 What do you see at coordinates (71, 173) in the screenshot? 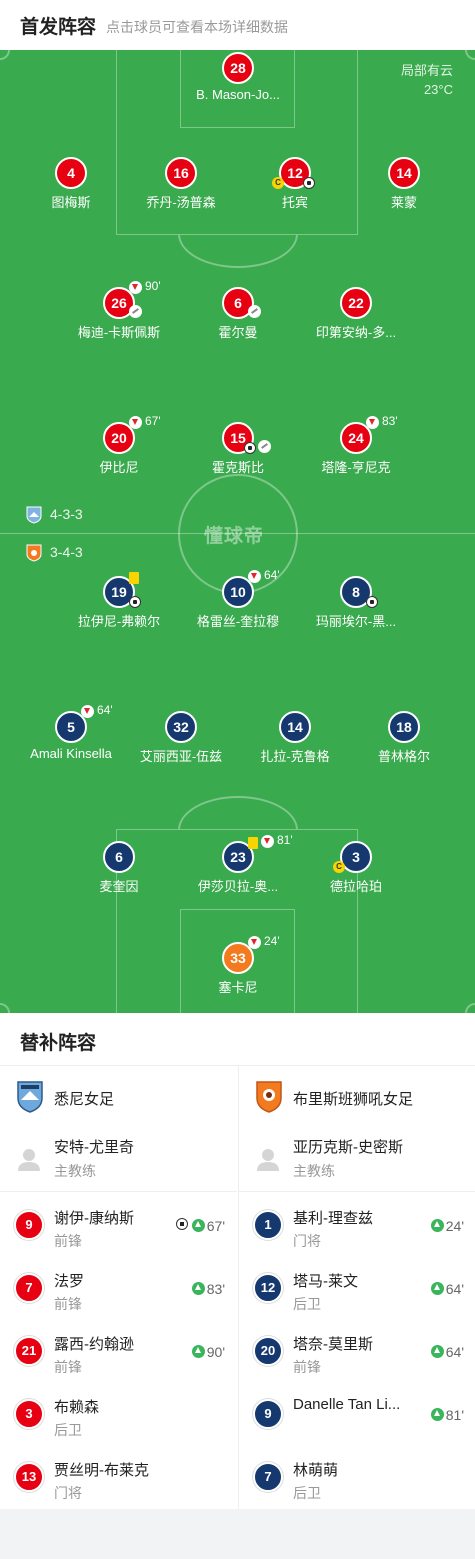
I see `player-number: 4` at bounding box center [71, 173].